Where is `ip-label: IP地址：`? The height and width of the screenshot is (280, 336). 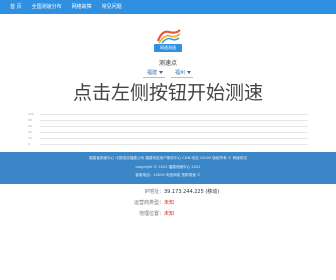
ip-label: IP地址： is located at coordinates (154, 192).